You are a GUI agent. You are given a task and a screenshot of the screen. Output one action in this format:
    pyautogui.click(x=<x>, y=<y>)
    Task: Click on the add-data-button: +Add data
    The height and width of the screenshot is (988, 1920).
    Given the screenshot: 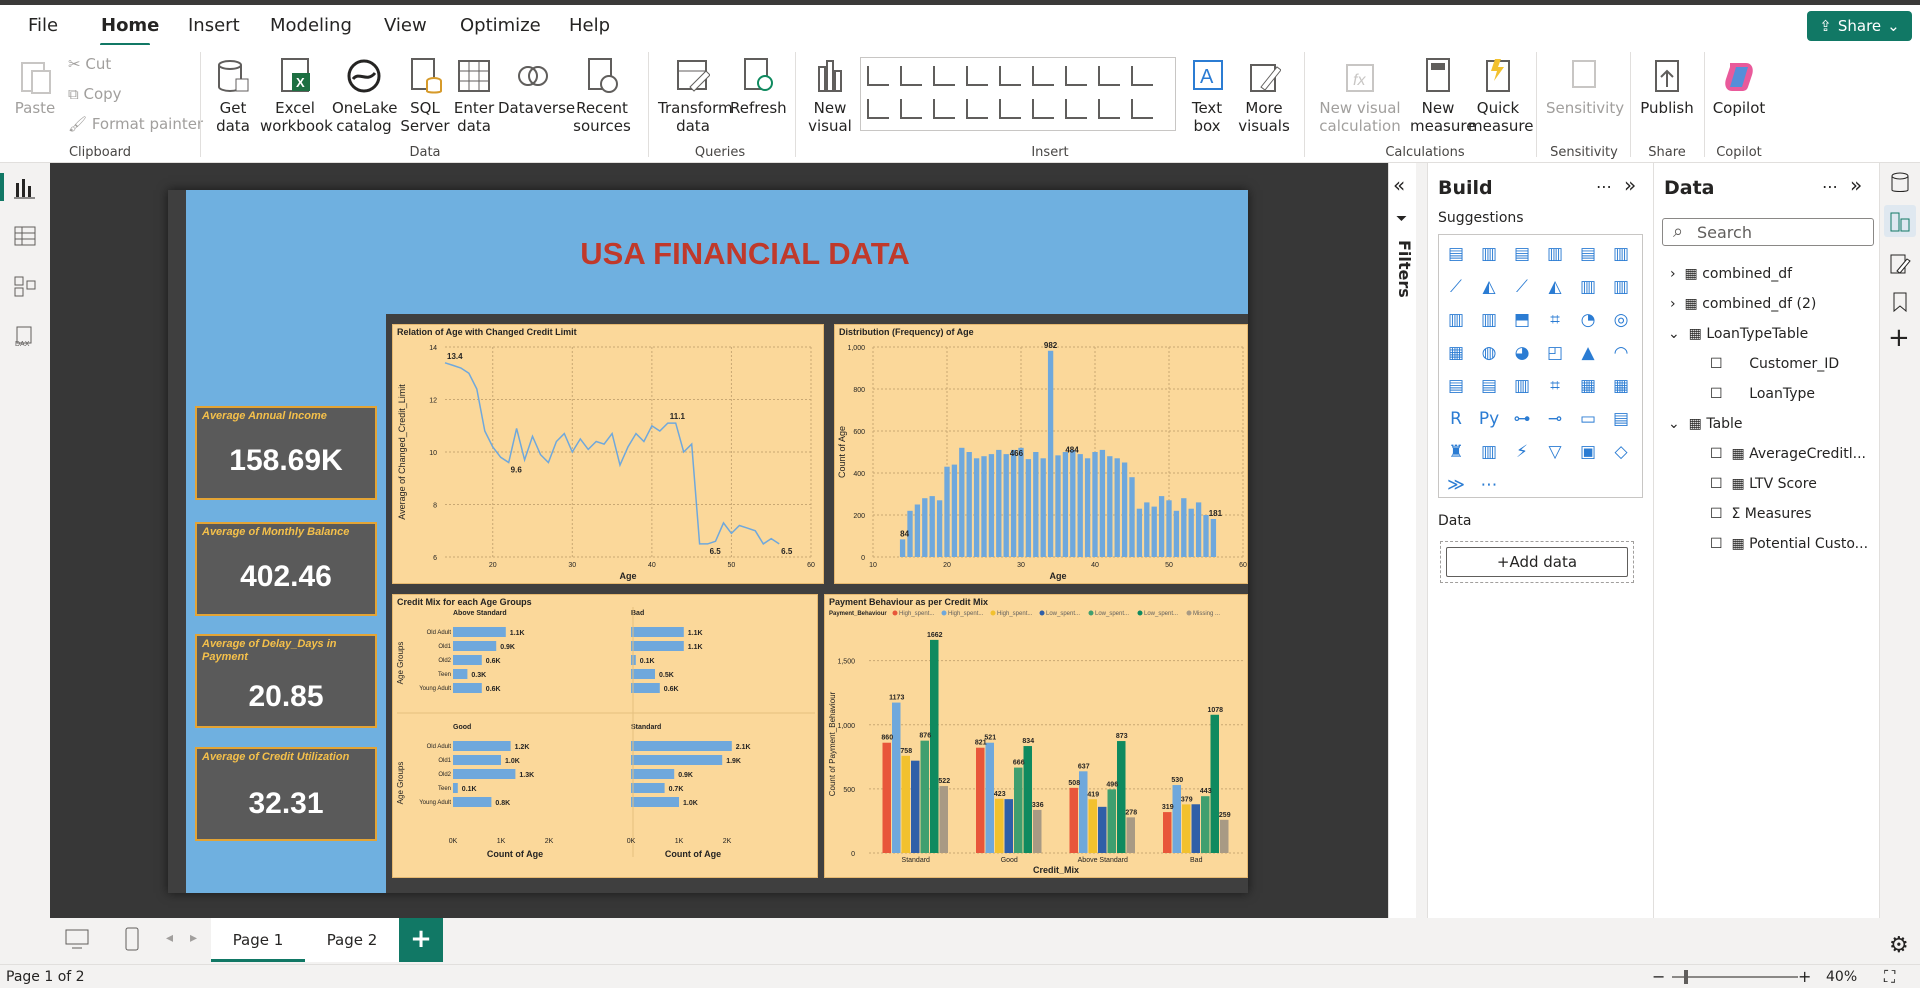 What is the action you would take?
    pyautogui.click(x=1537, y=562)
    